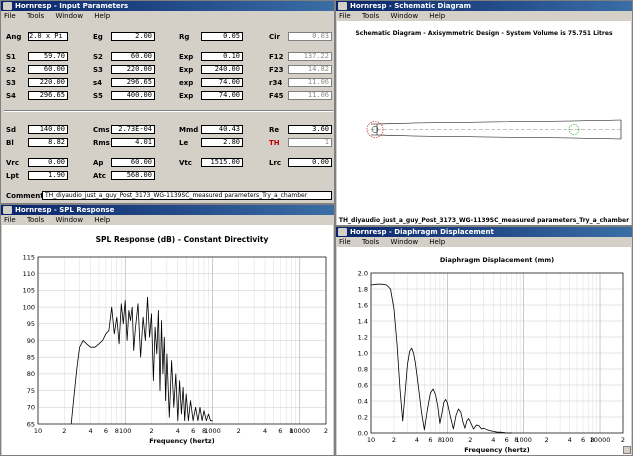 The width and height of the screenshot is (633, 456). I want to click on param-label-th: TH, so click(274, 143).